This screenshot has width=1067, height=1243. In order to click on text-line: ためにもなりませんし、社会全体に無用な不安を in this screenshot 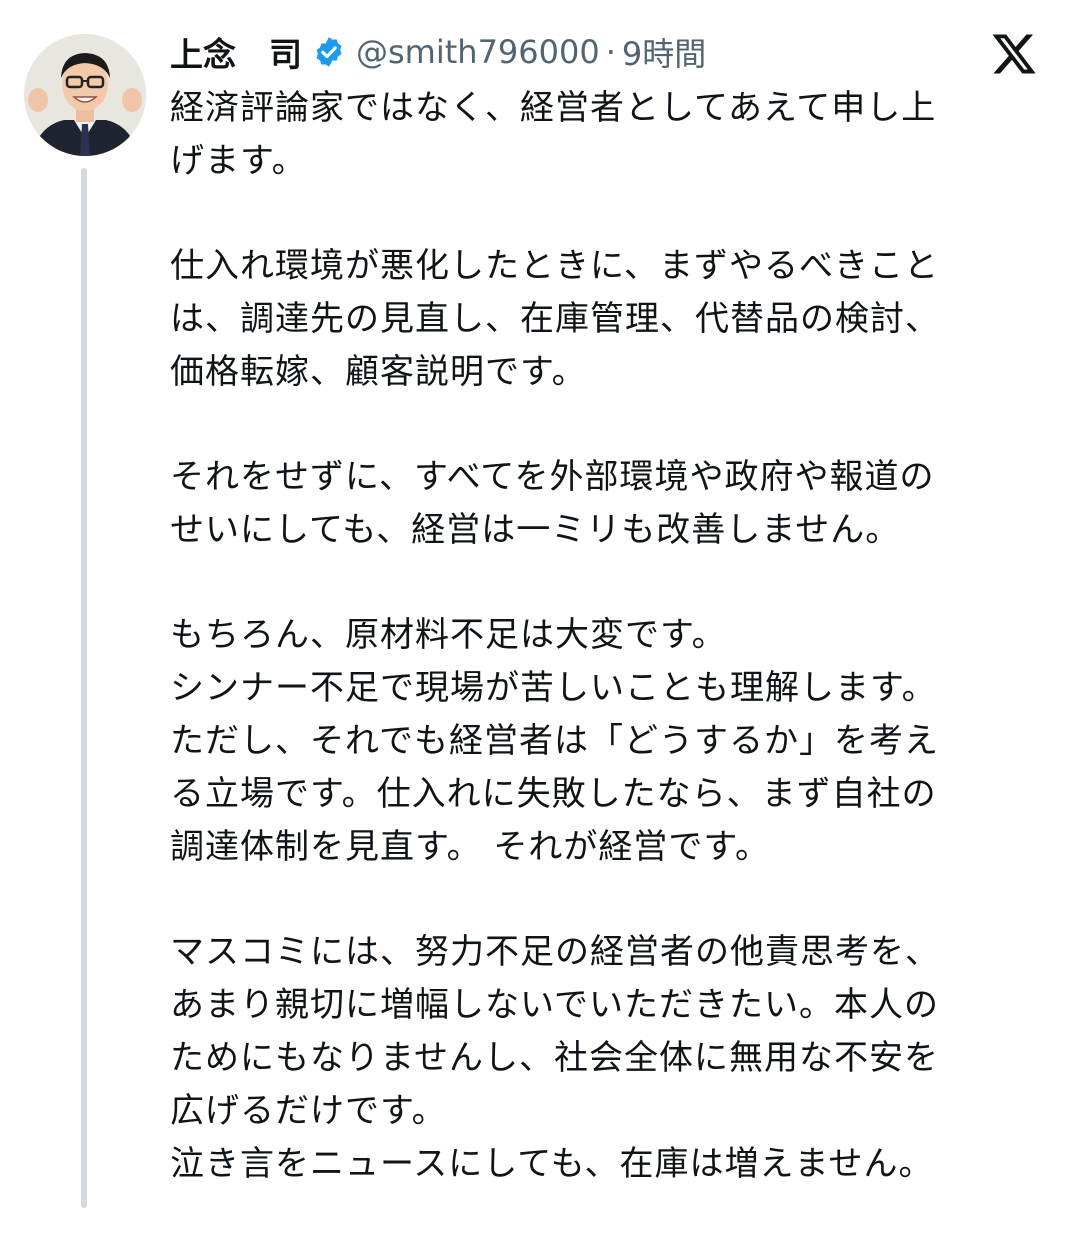, I will do `click(554, 1058)`.